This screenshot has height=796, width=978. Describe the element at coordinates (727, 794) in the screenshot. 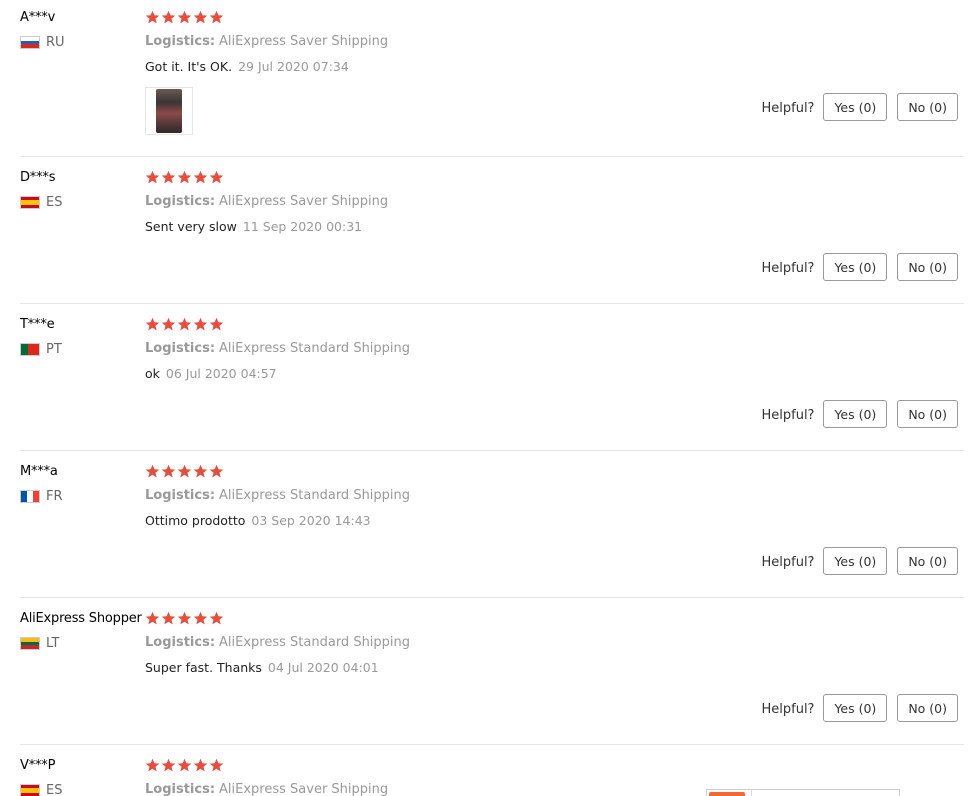

I see `widget-icon` at that location.